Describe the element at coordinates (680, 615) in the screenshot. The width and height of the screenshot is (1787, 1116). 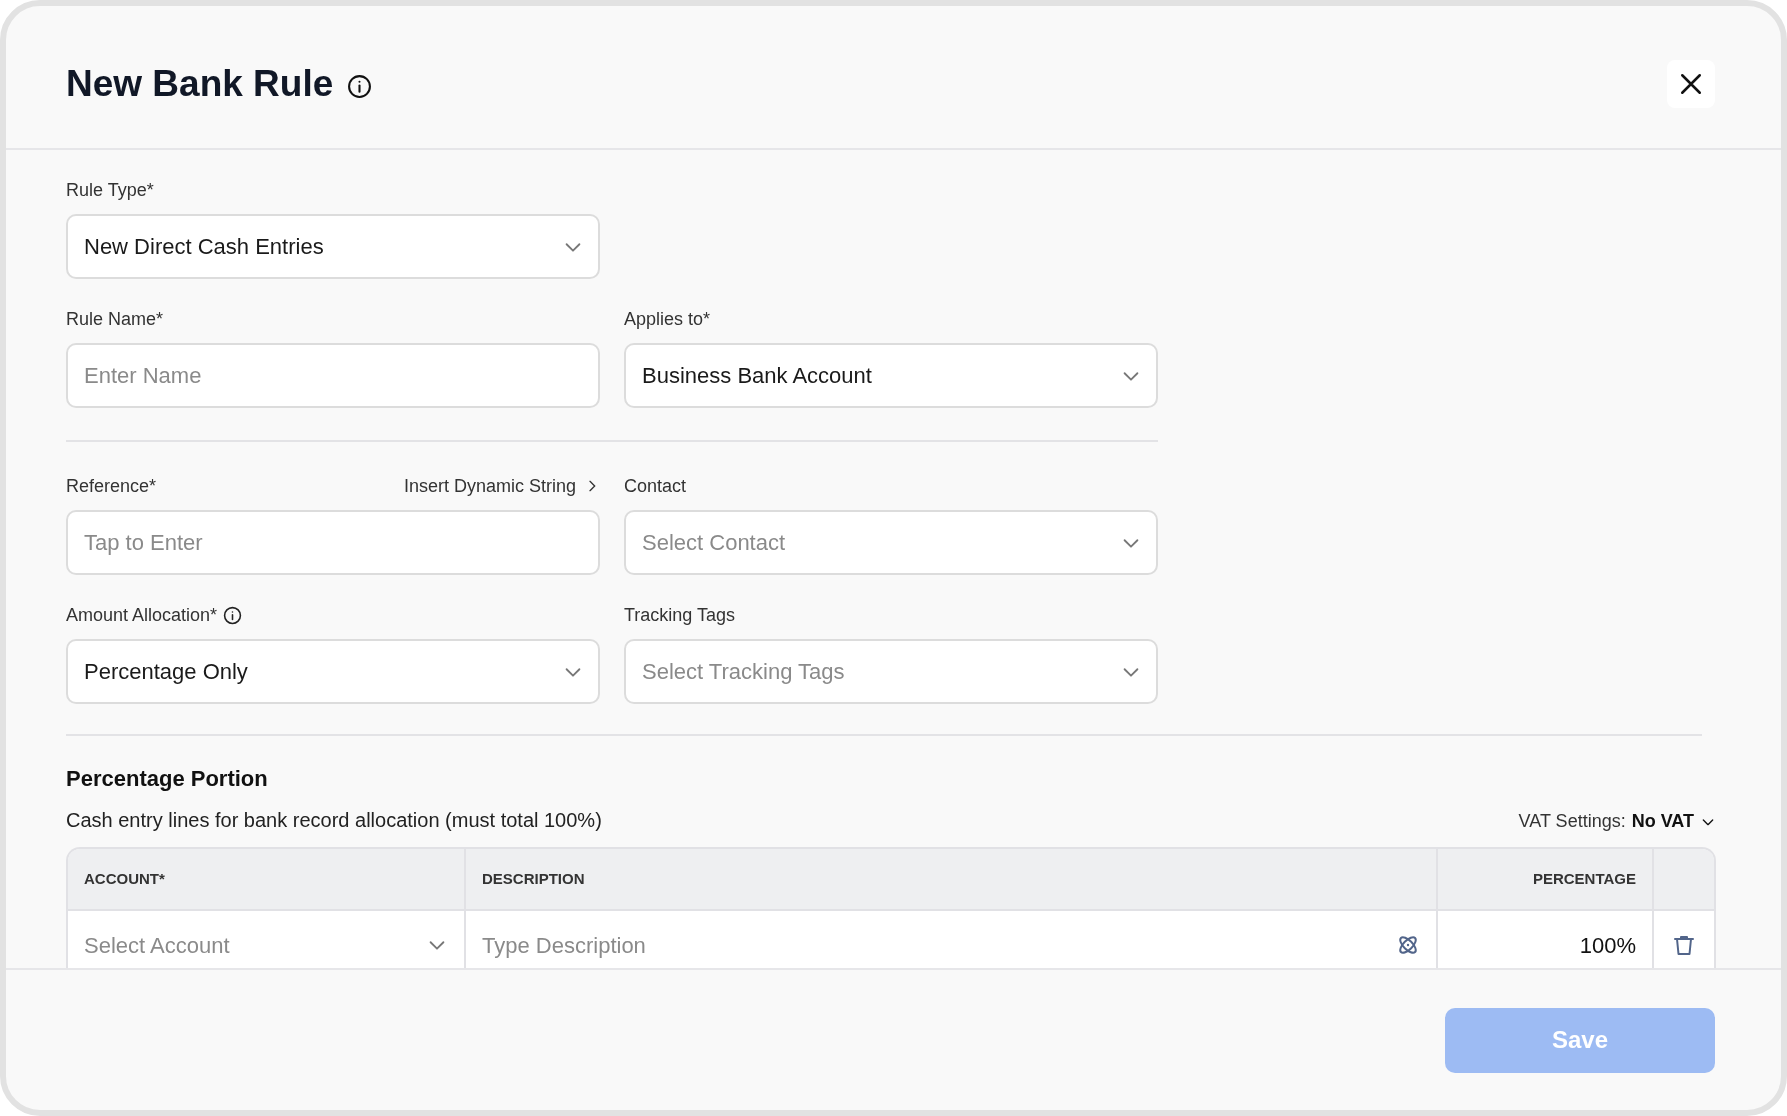
I see `field-label: Tracking Tags` at that location.